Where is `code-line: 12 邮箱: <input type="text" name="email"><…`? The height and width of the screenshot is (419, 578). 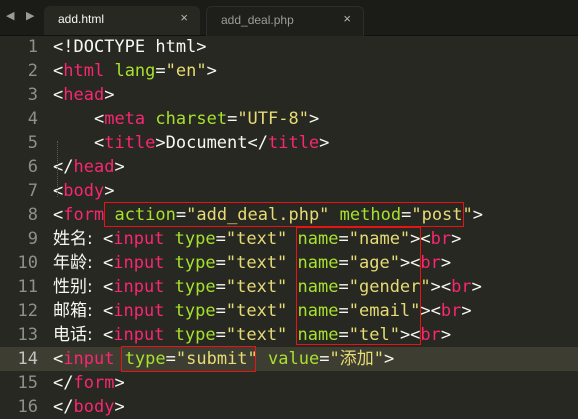 code-line: 12 邮箱: <input type="text" name="email"><… is located at coordinates (289, 311).